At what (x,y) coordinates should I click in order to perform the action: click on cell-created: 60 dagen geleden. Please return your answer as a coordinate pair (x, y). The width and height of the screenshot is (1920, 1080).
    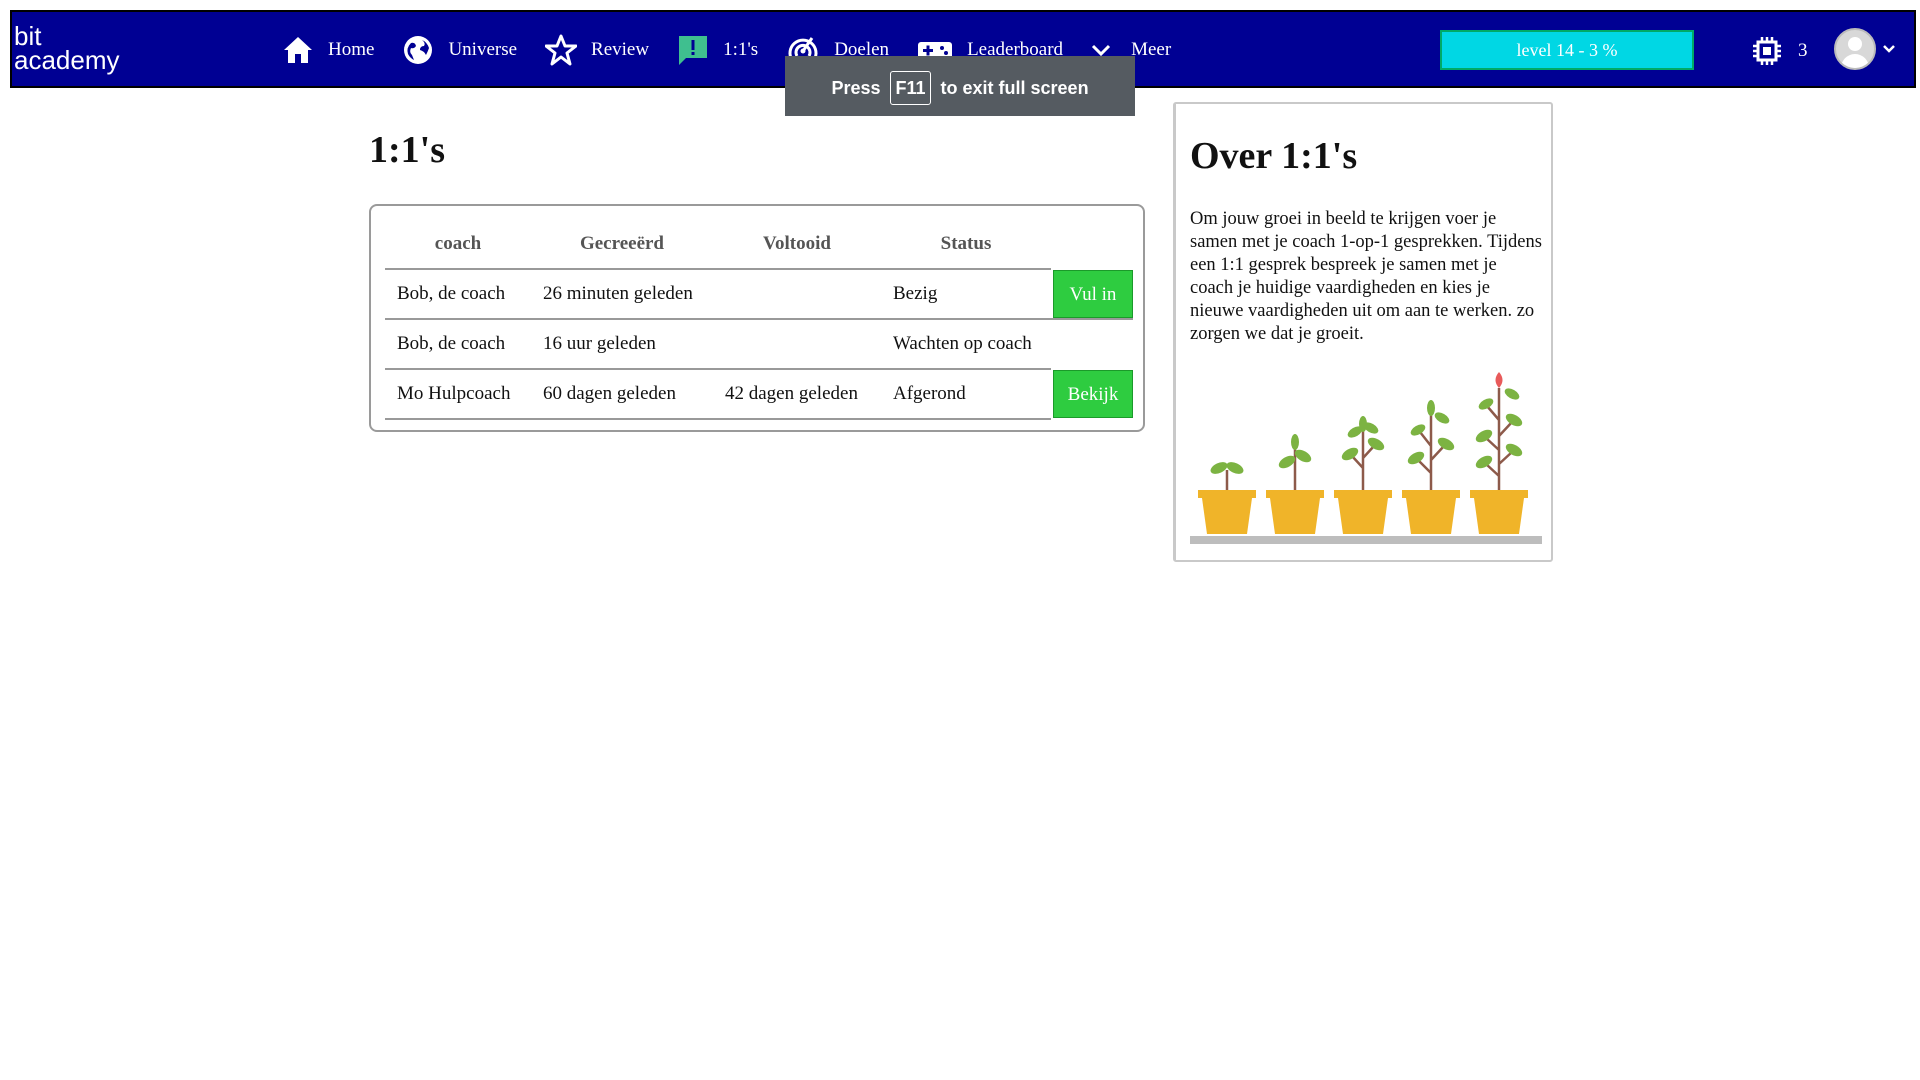
    Looking at the image, I should click on (622, 394).